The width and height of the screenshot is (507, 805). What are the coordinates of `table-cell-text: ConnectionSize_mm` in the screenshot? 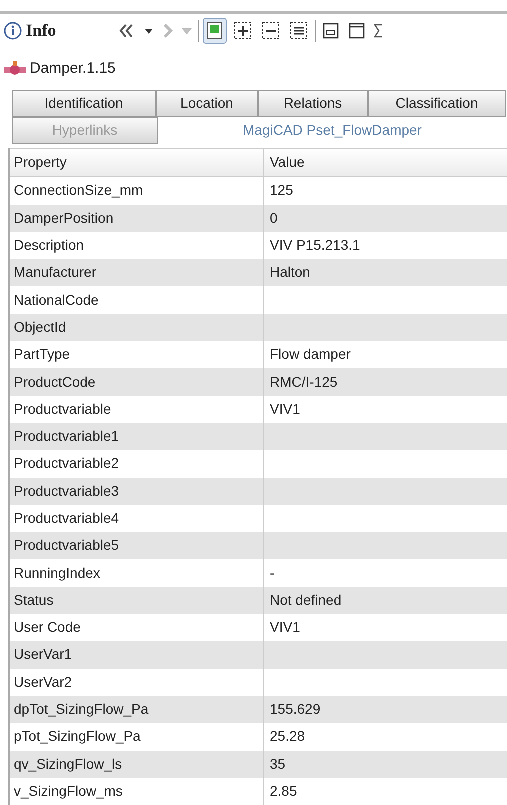 It's located at (79, 190).